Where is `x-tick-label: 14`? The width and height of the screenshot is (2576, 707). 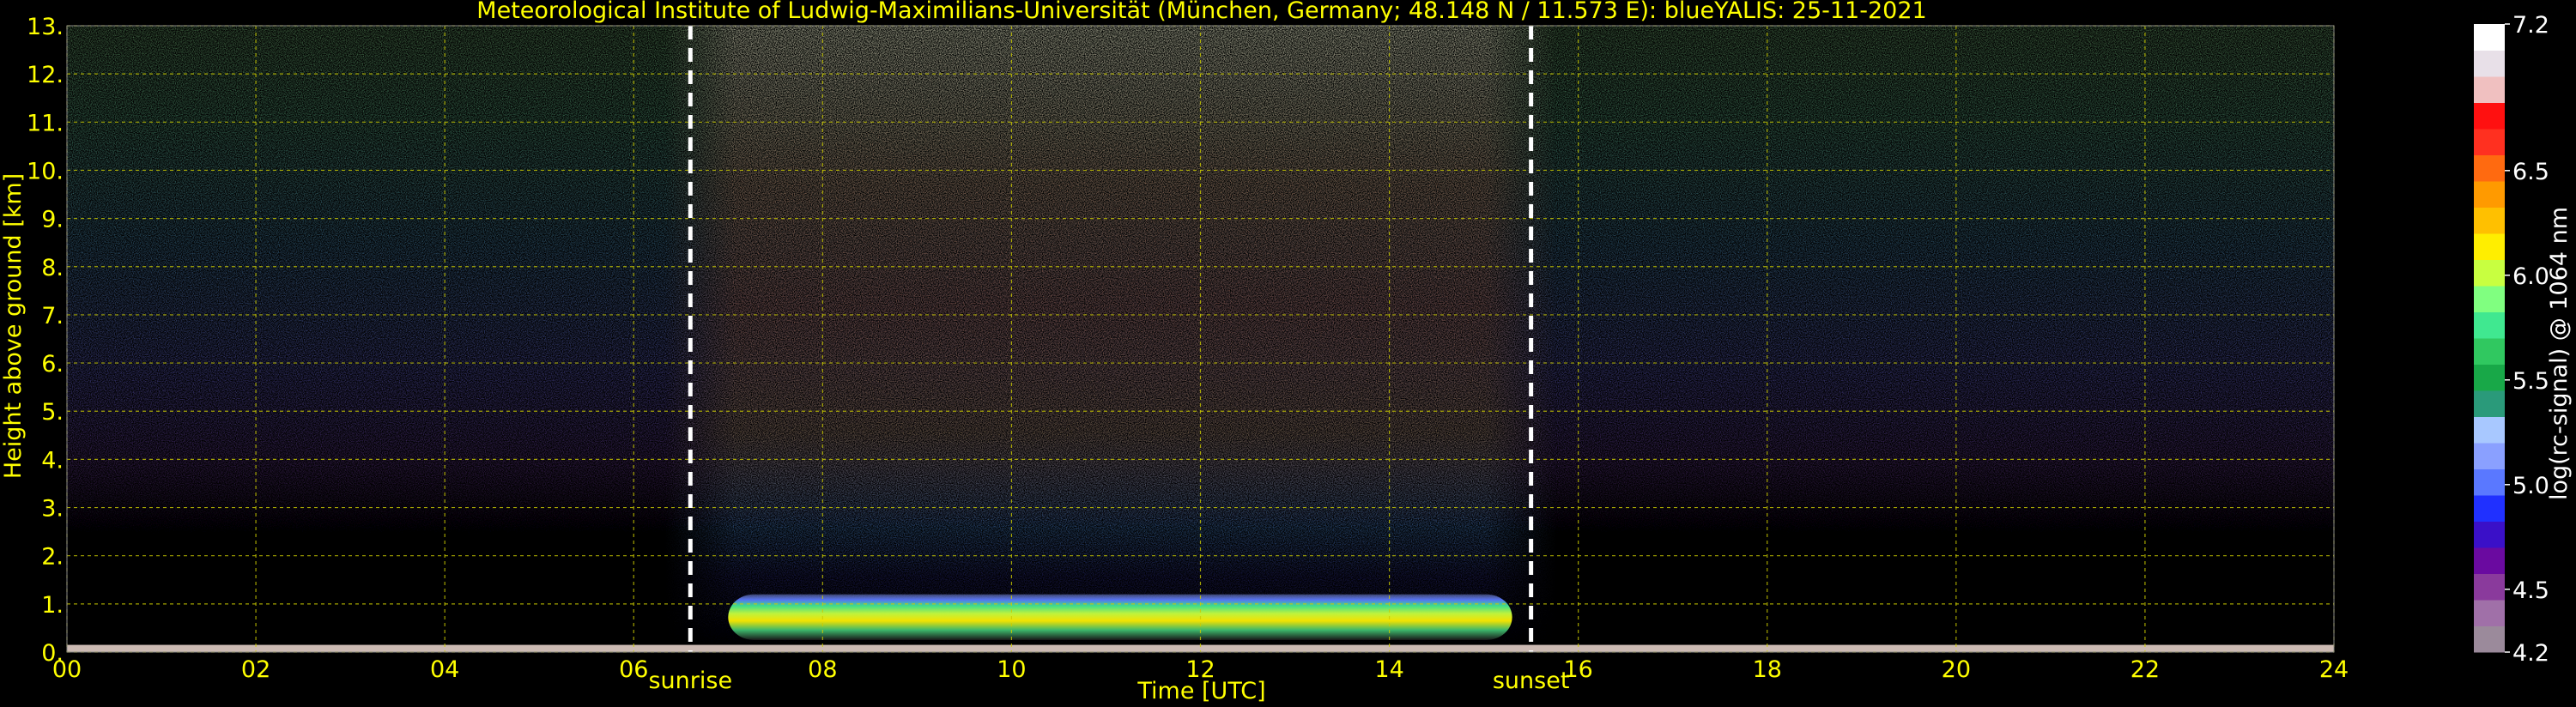 x-tick-label: 14 is located at coordinates (1388, 670).